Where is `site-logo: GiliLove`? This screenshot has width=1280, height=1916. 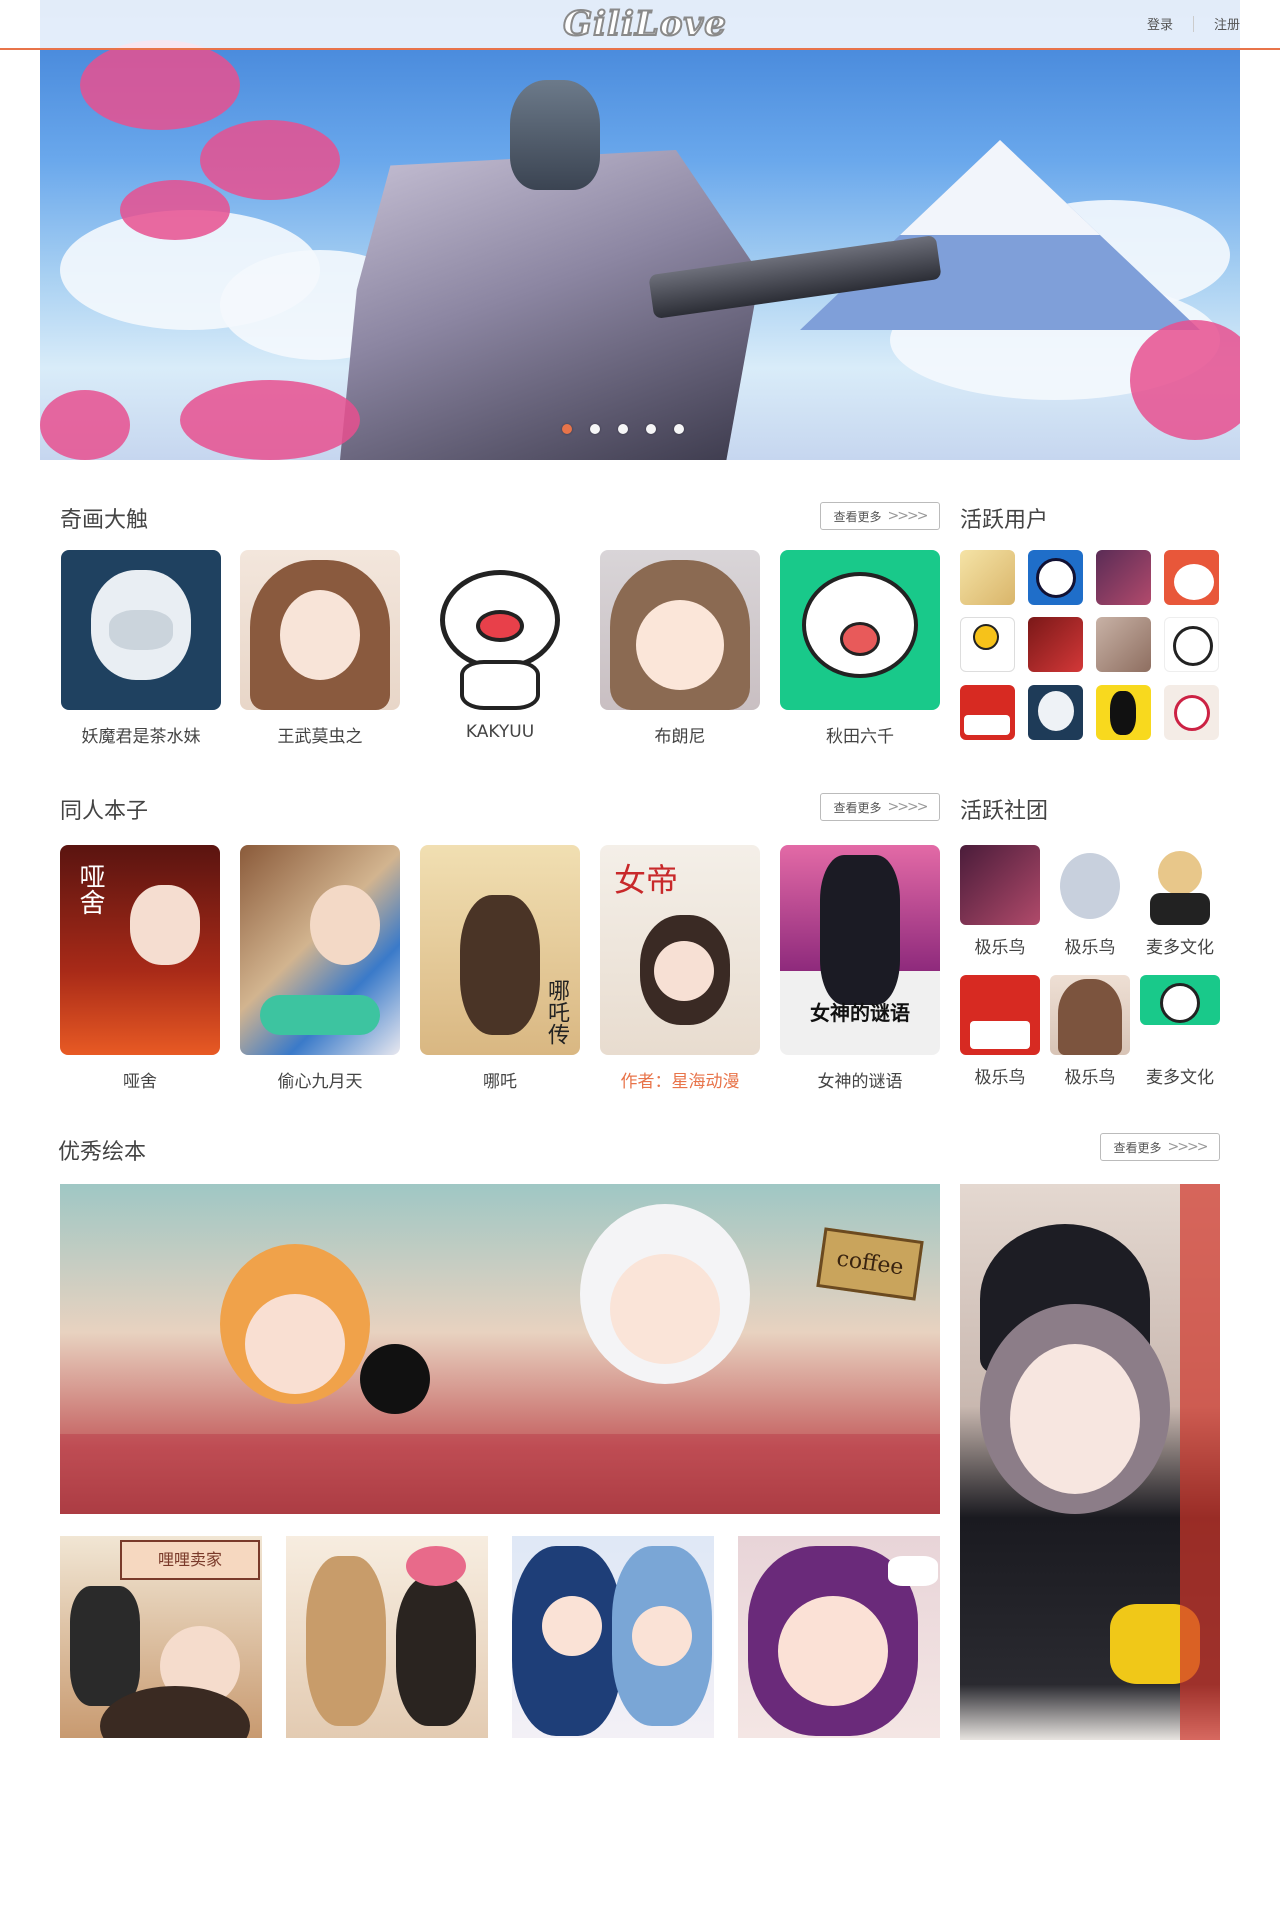 site-logo: GiliLove is located at coordinates (645, 24).